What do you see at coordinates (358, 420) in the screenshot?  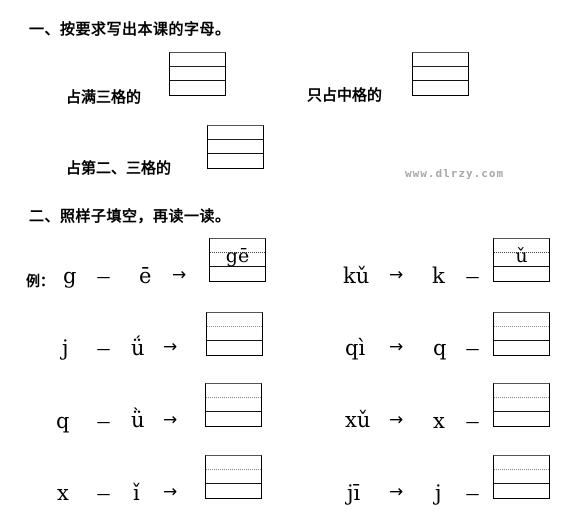 I see `syllable: xǔ` at bounding box center [358, 420].